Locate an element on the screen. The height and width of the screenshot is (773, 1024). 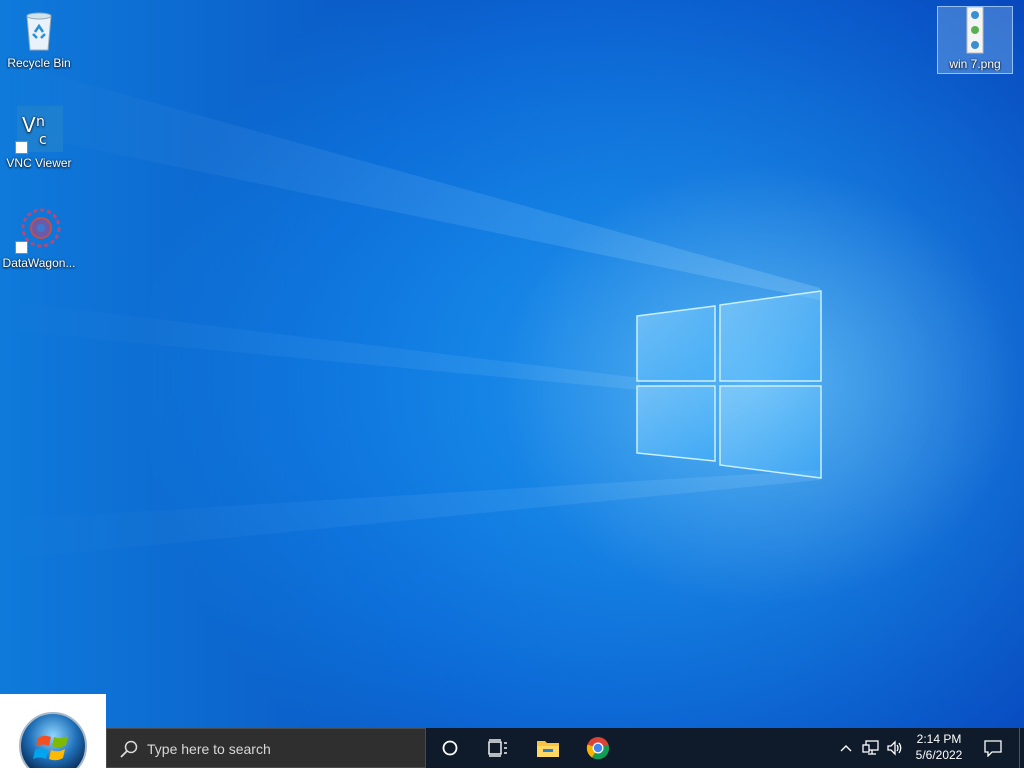
file-explorer-button is located at coordinates (548, 748).